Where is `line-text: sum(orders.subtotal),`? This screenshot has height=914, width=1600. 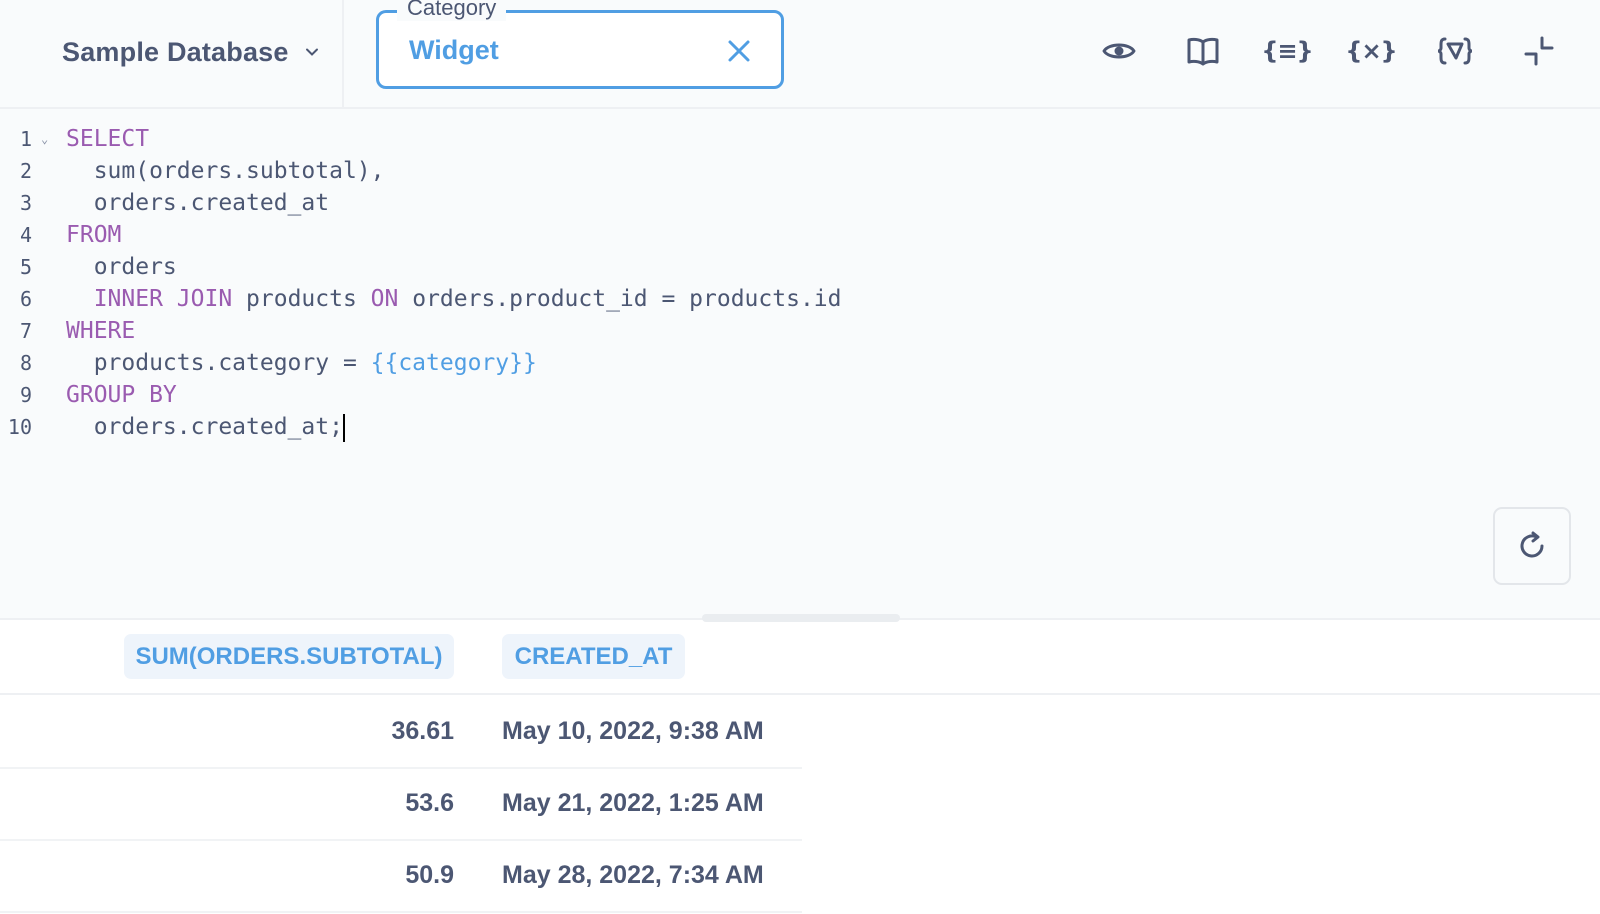
line-text: sum(orders.subtotal), is located at coordinates (225, 171).